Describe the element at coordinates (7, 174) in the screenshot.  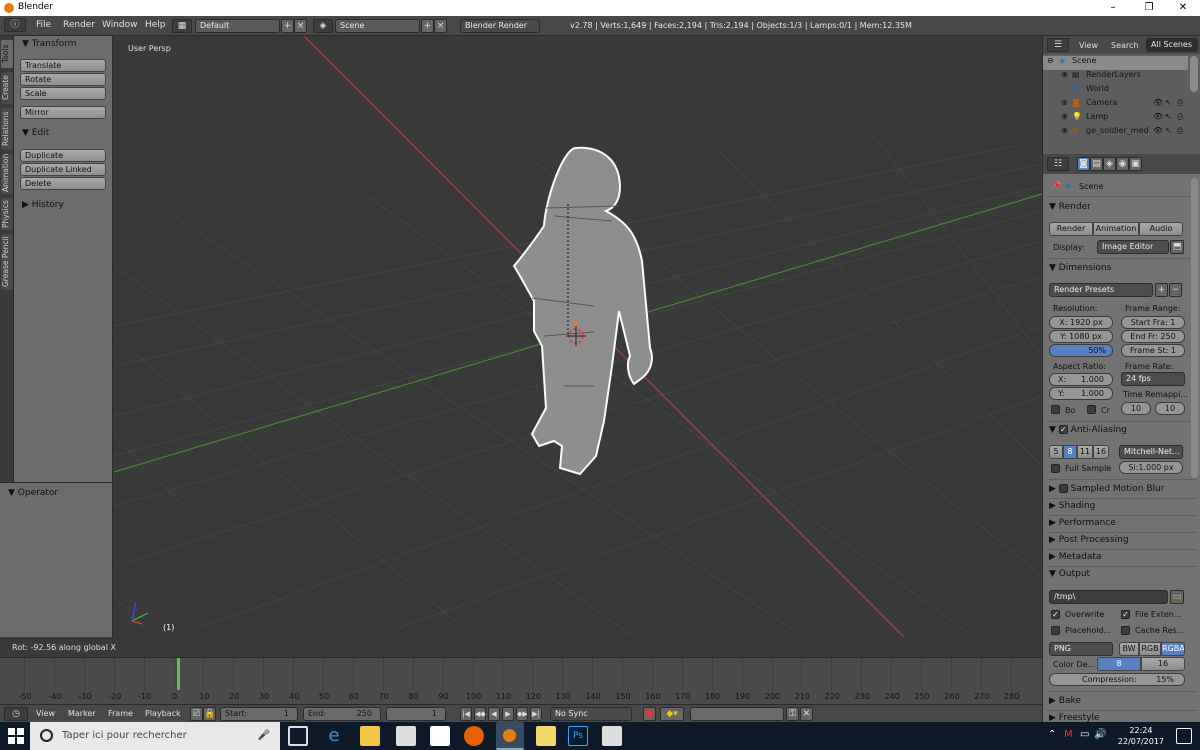
I see `tab-animation: Animation` at that location.